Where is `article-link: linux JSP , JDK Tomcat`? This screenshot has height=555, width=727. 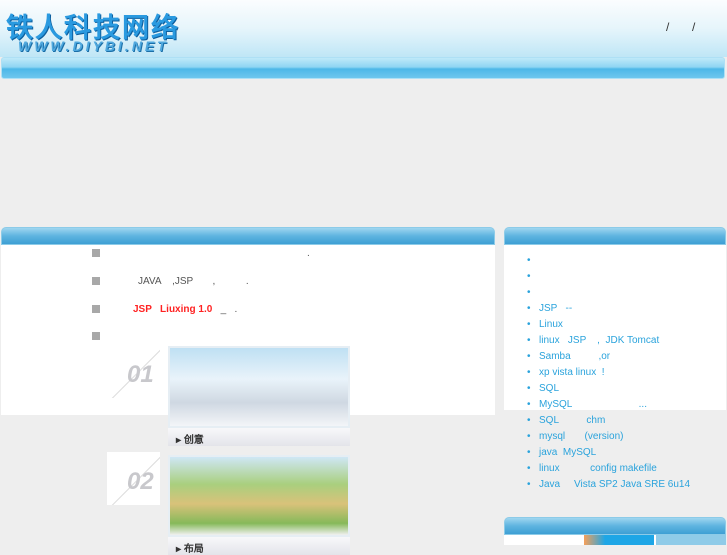
article-link: linux JSP , JDK Tomcat is located at coordinates (593, 340).